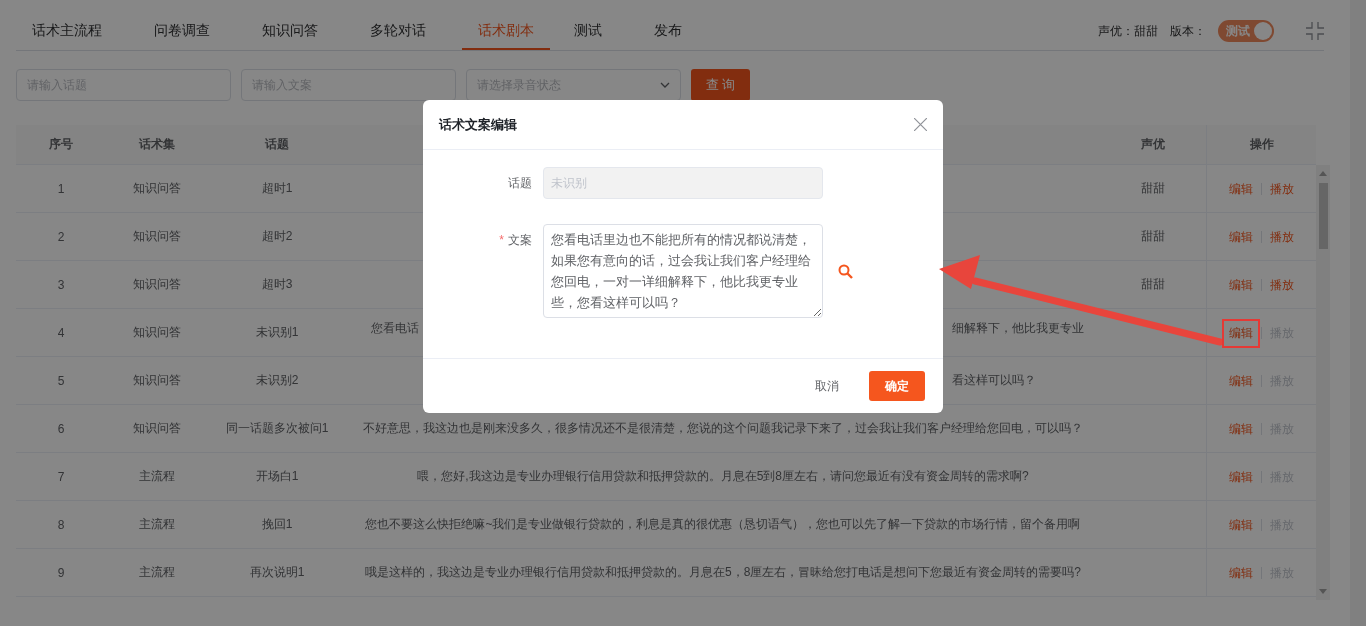 The image size is (1366, 626). What do you see at coordinates (520, 183) in the screenshot?
I see `field-label: 话题` at bounding box center [520, 183].